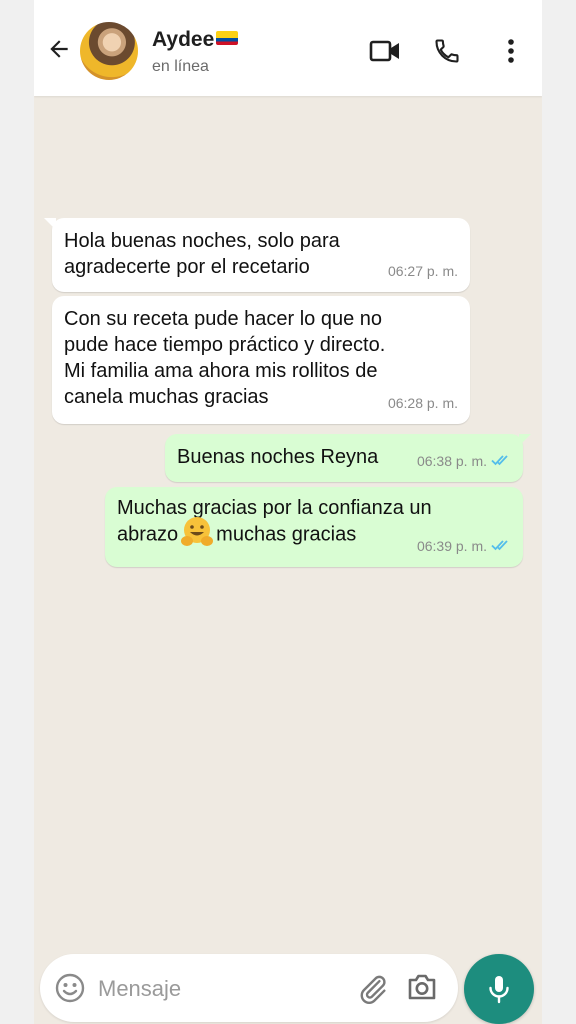 The width and height of the screenshot is (576, 1024). I want to click on message-time: 06:28 p. m., so click(422, 403).